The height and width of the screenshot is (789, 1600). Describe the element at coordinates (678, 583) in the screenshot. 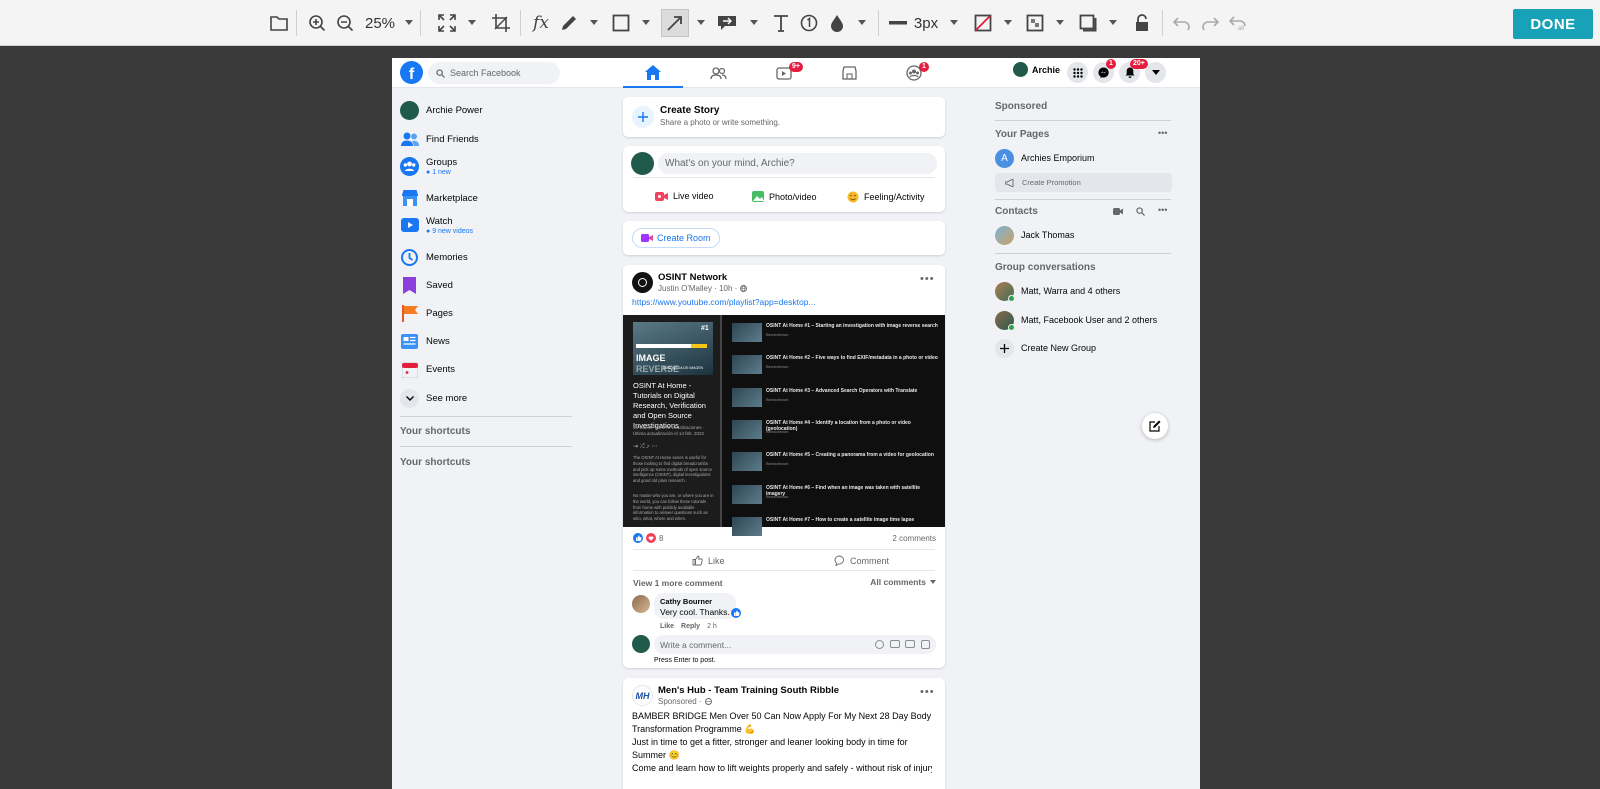

I see `view-more-comments-link: View 1 more comment` at that location.